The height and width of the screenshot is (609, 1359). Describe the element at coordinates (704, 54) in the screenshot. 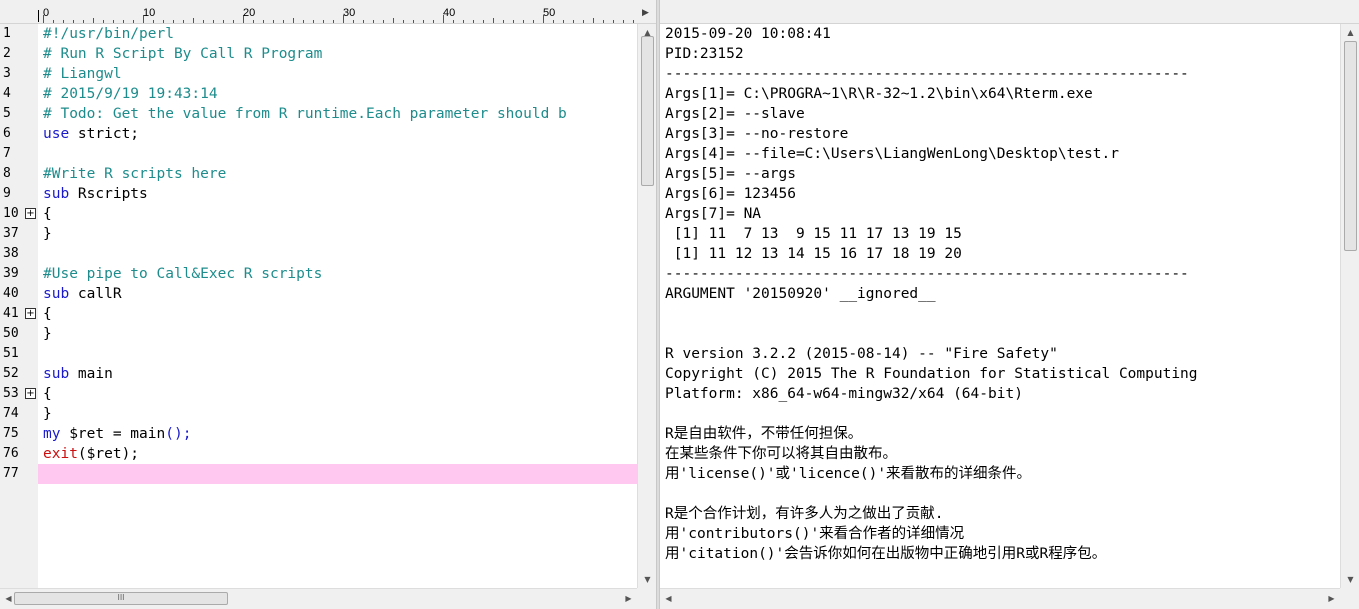

I see `output-line: PID:23152` at that location.